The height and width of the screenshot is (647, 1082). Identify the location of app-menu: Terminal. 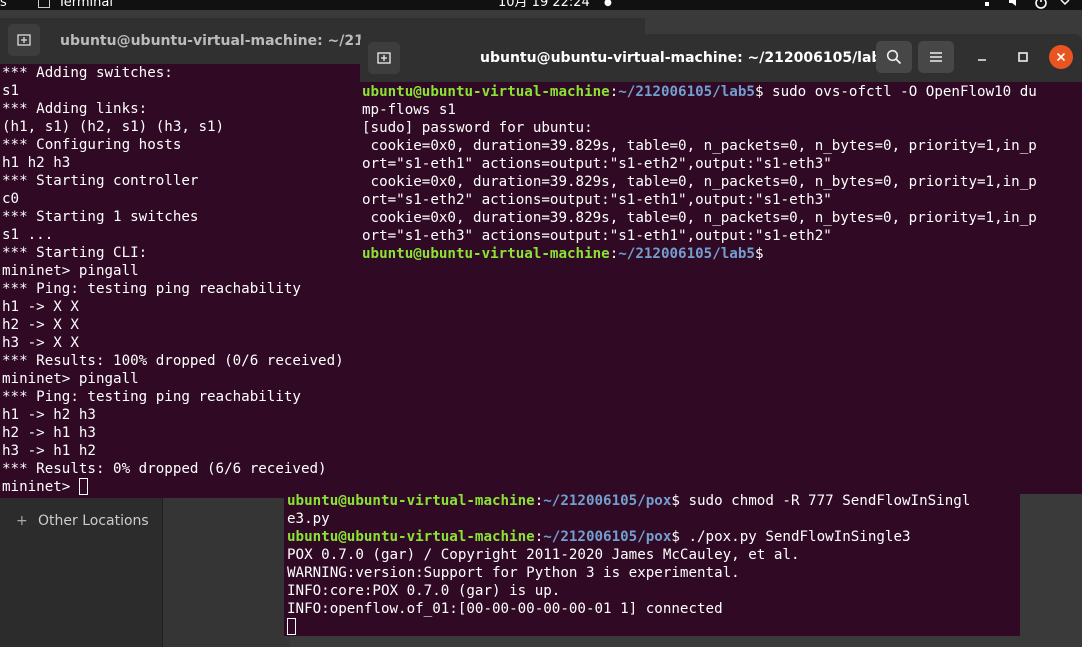
(75, 5).